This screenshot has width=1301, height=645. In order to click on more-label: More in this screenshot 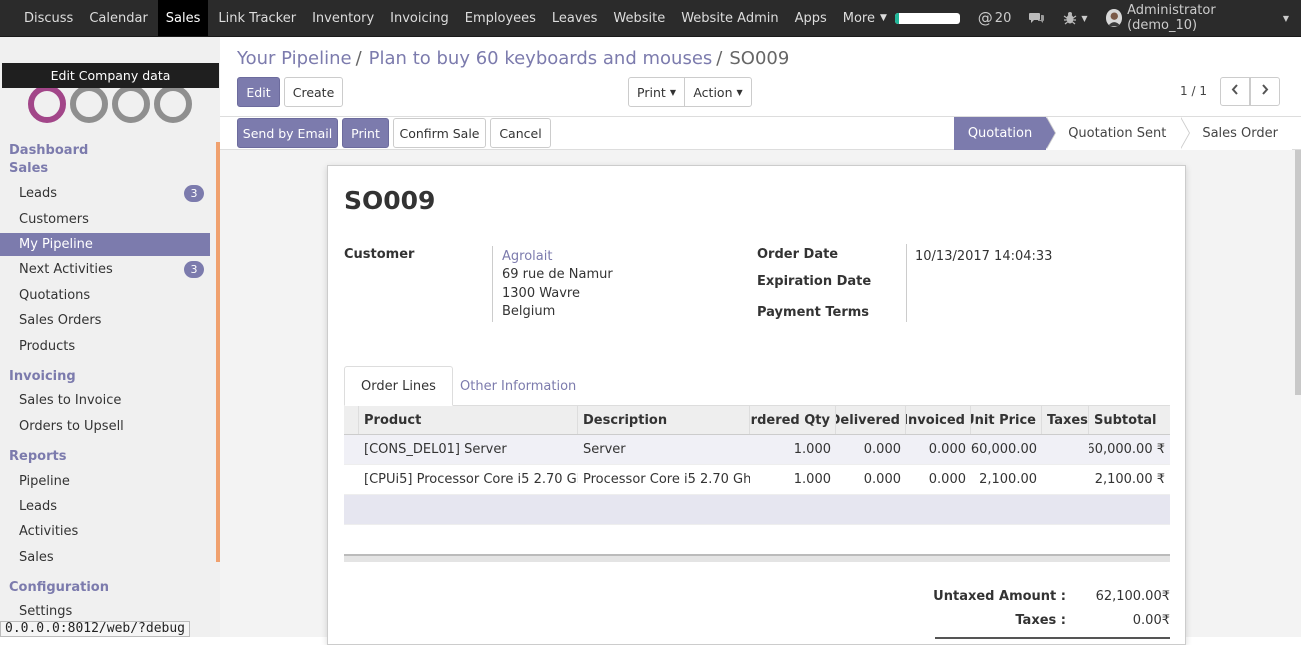, I will do `click(858, 18)`.